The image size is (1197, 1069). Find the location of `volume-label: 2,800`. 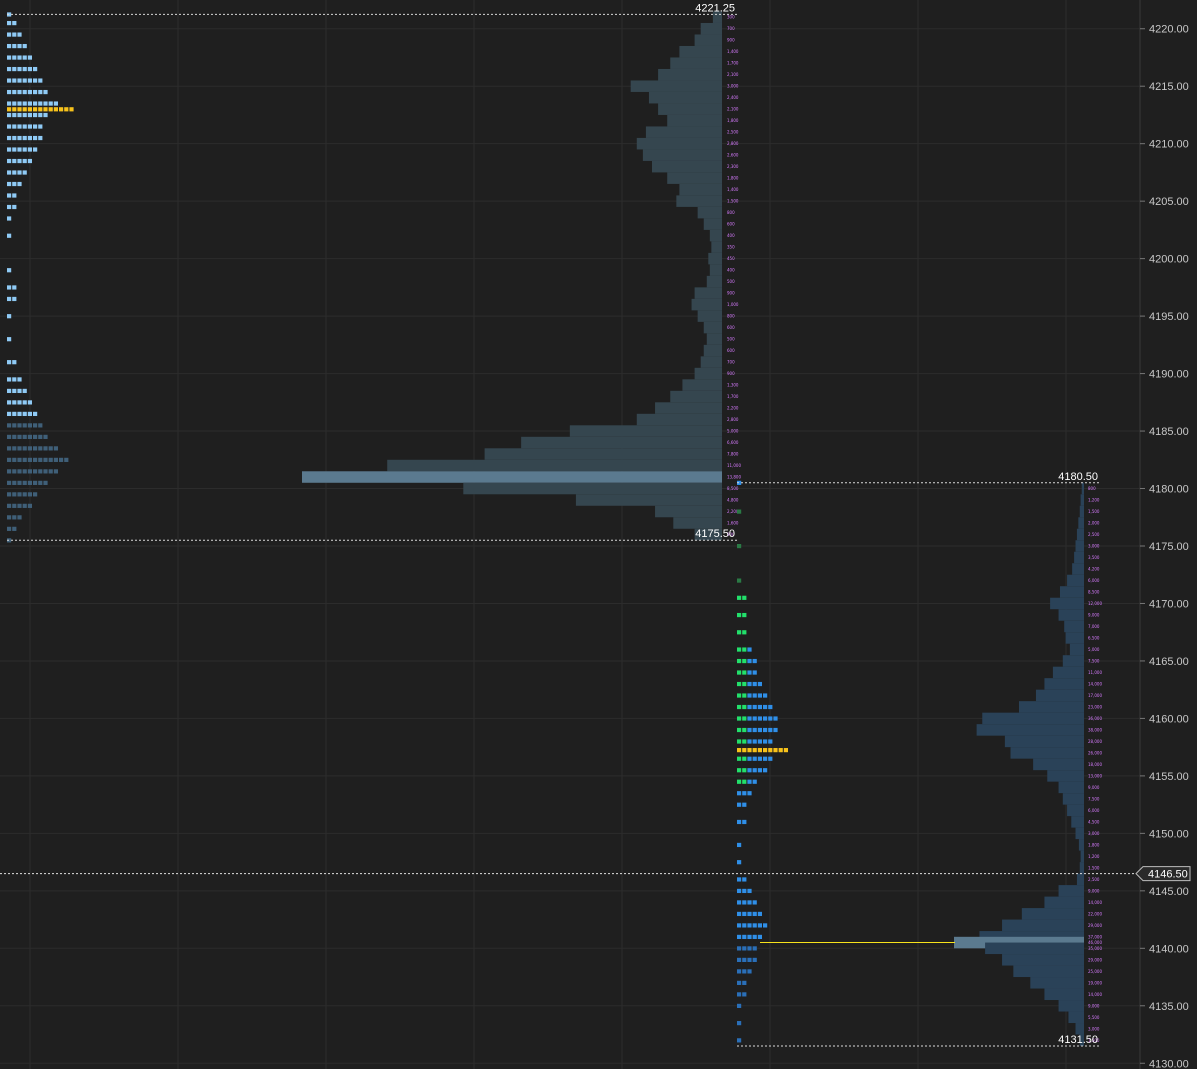

volume-label: 2,800 is located at coordinates (733, 143).